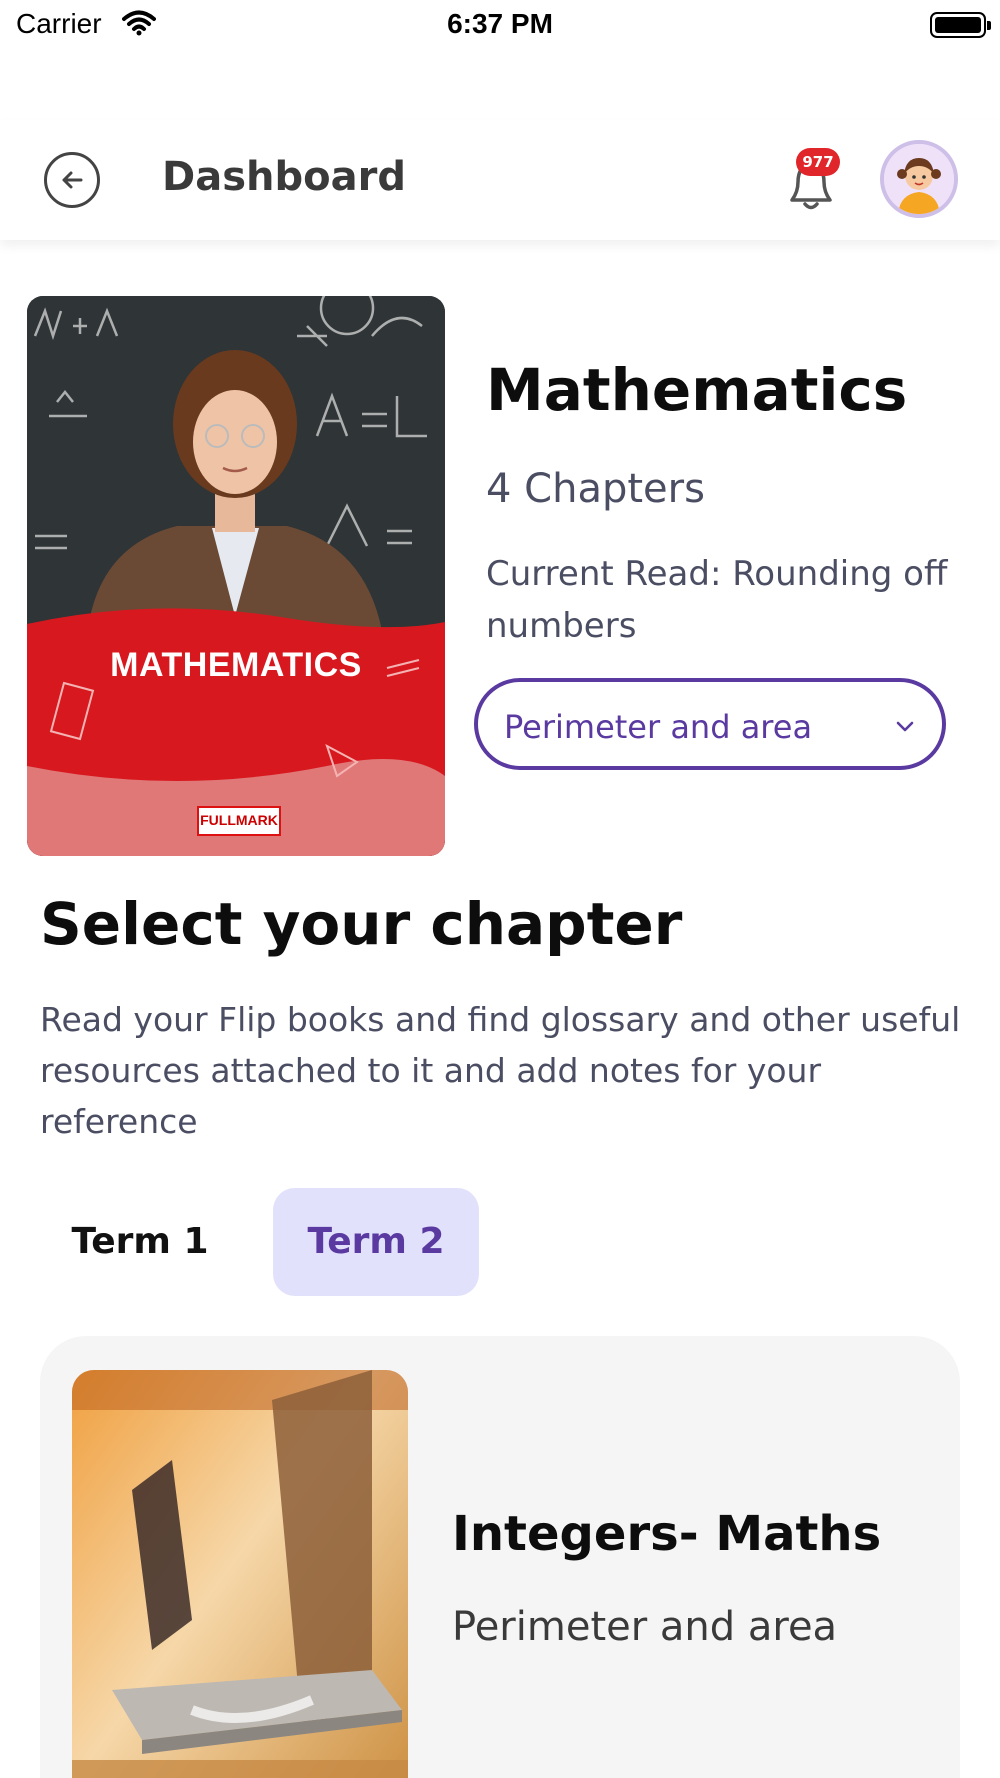  I want to click on status-time: 6:37 PM, so click(500, 23).